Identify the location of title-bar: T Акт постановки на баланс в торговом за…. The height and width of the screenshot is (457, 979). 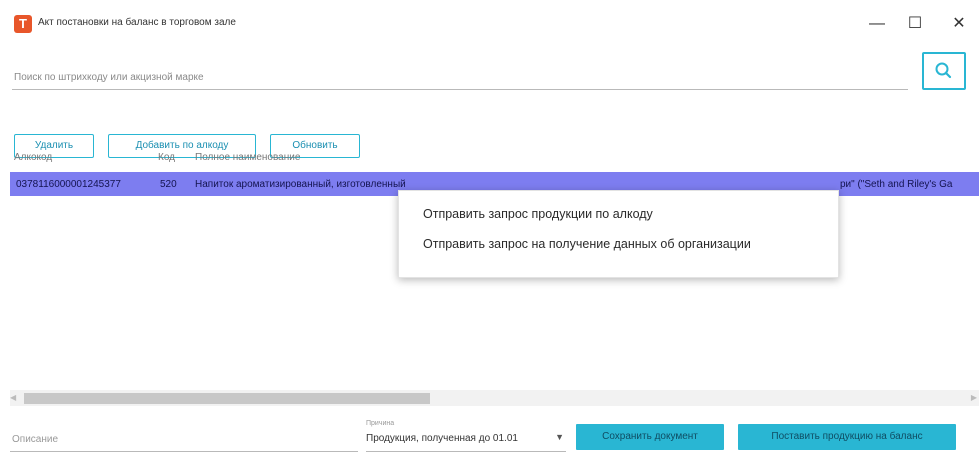
(489, 24).